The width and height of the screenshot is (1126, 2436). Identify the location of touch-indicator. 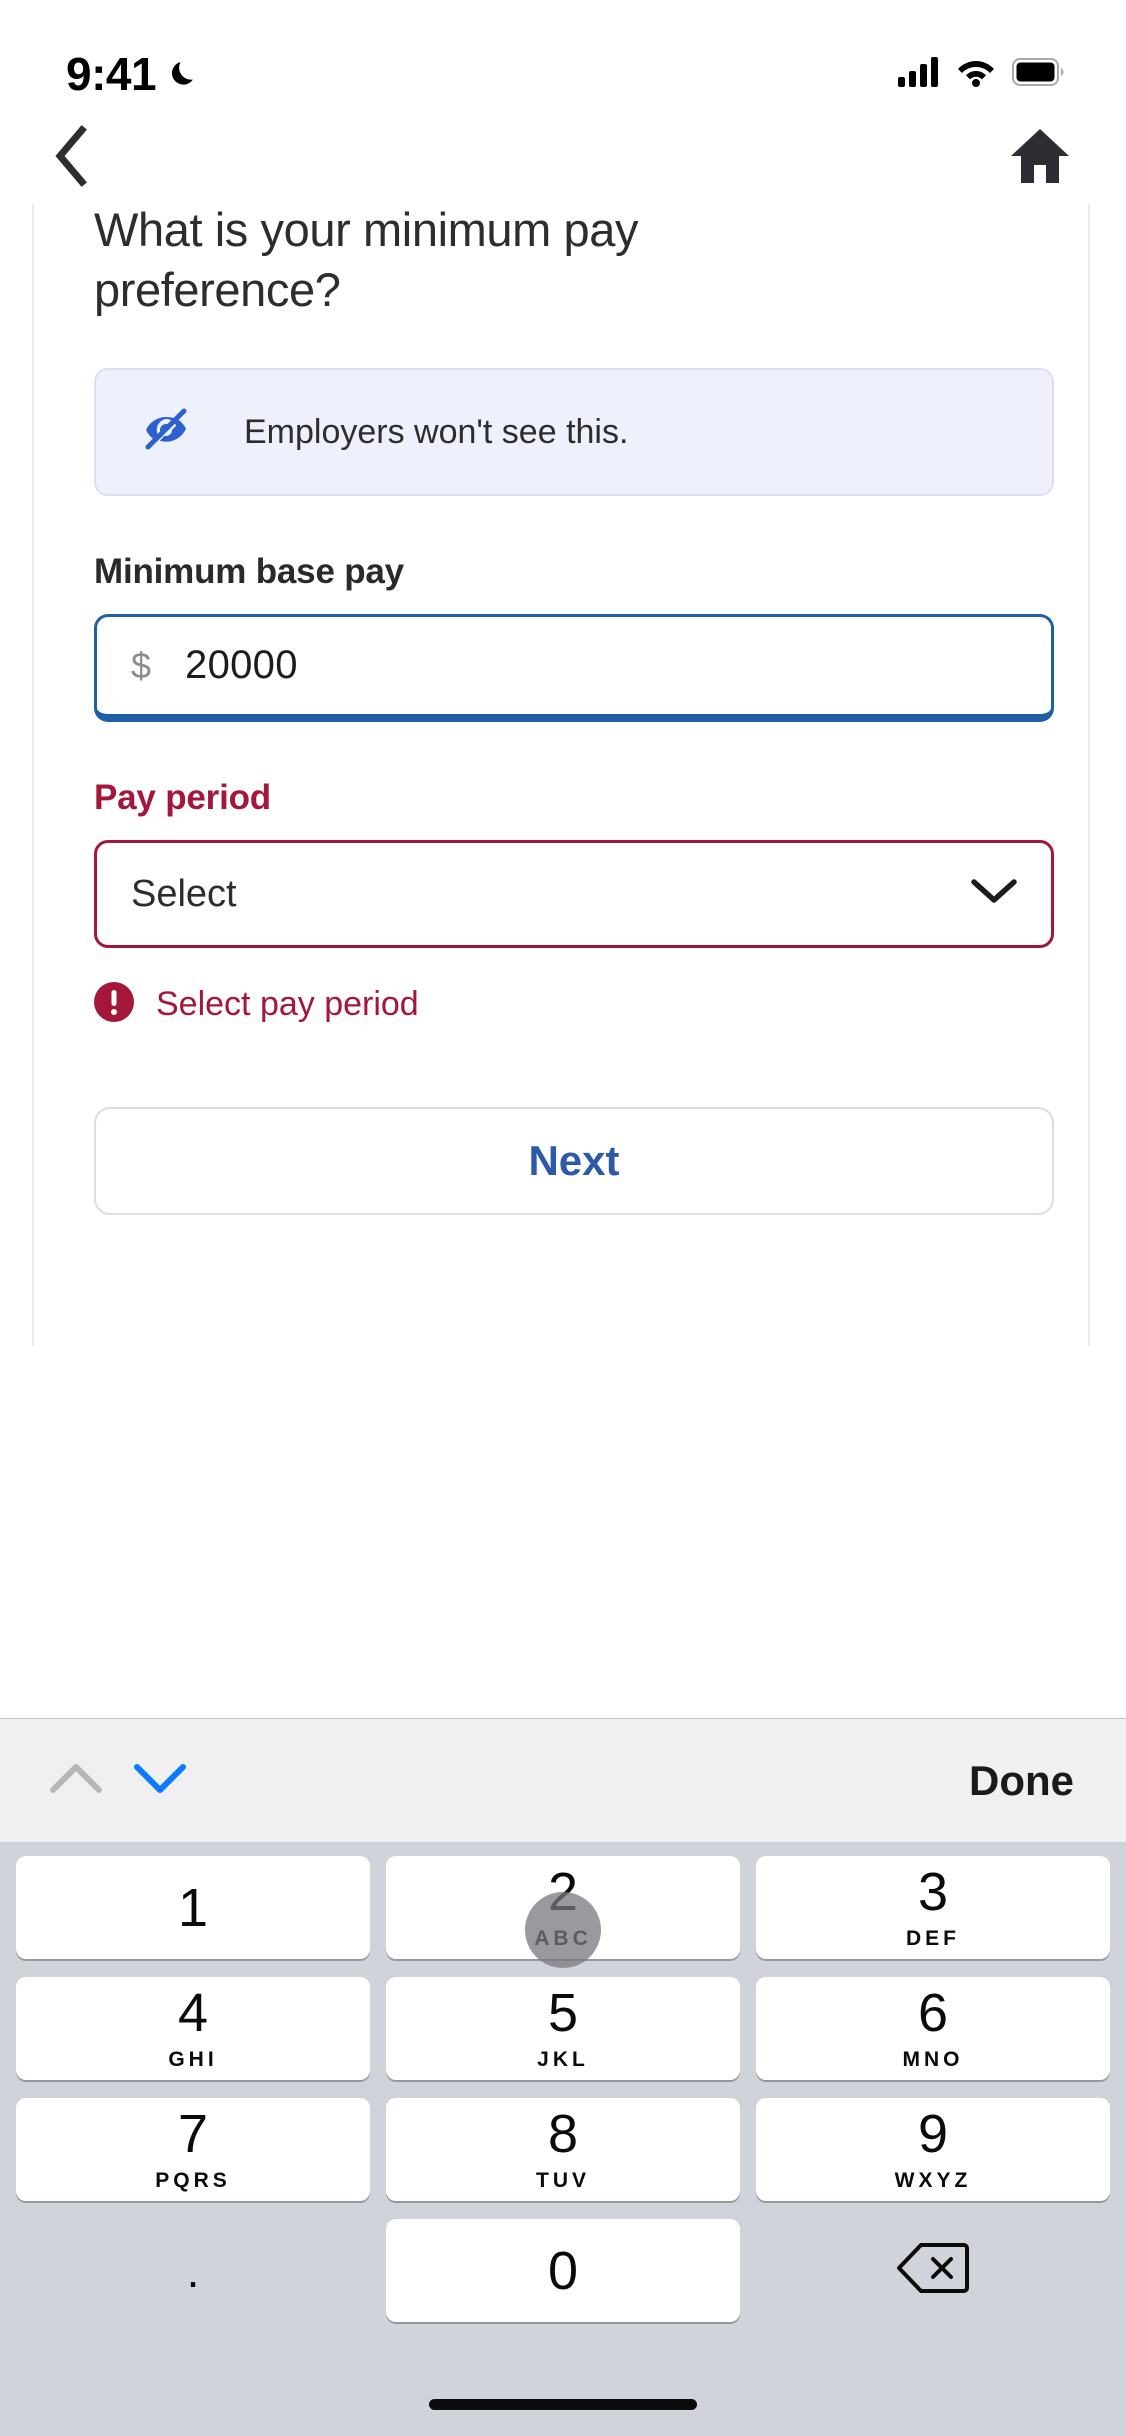
(563, 1930).